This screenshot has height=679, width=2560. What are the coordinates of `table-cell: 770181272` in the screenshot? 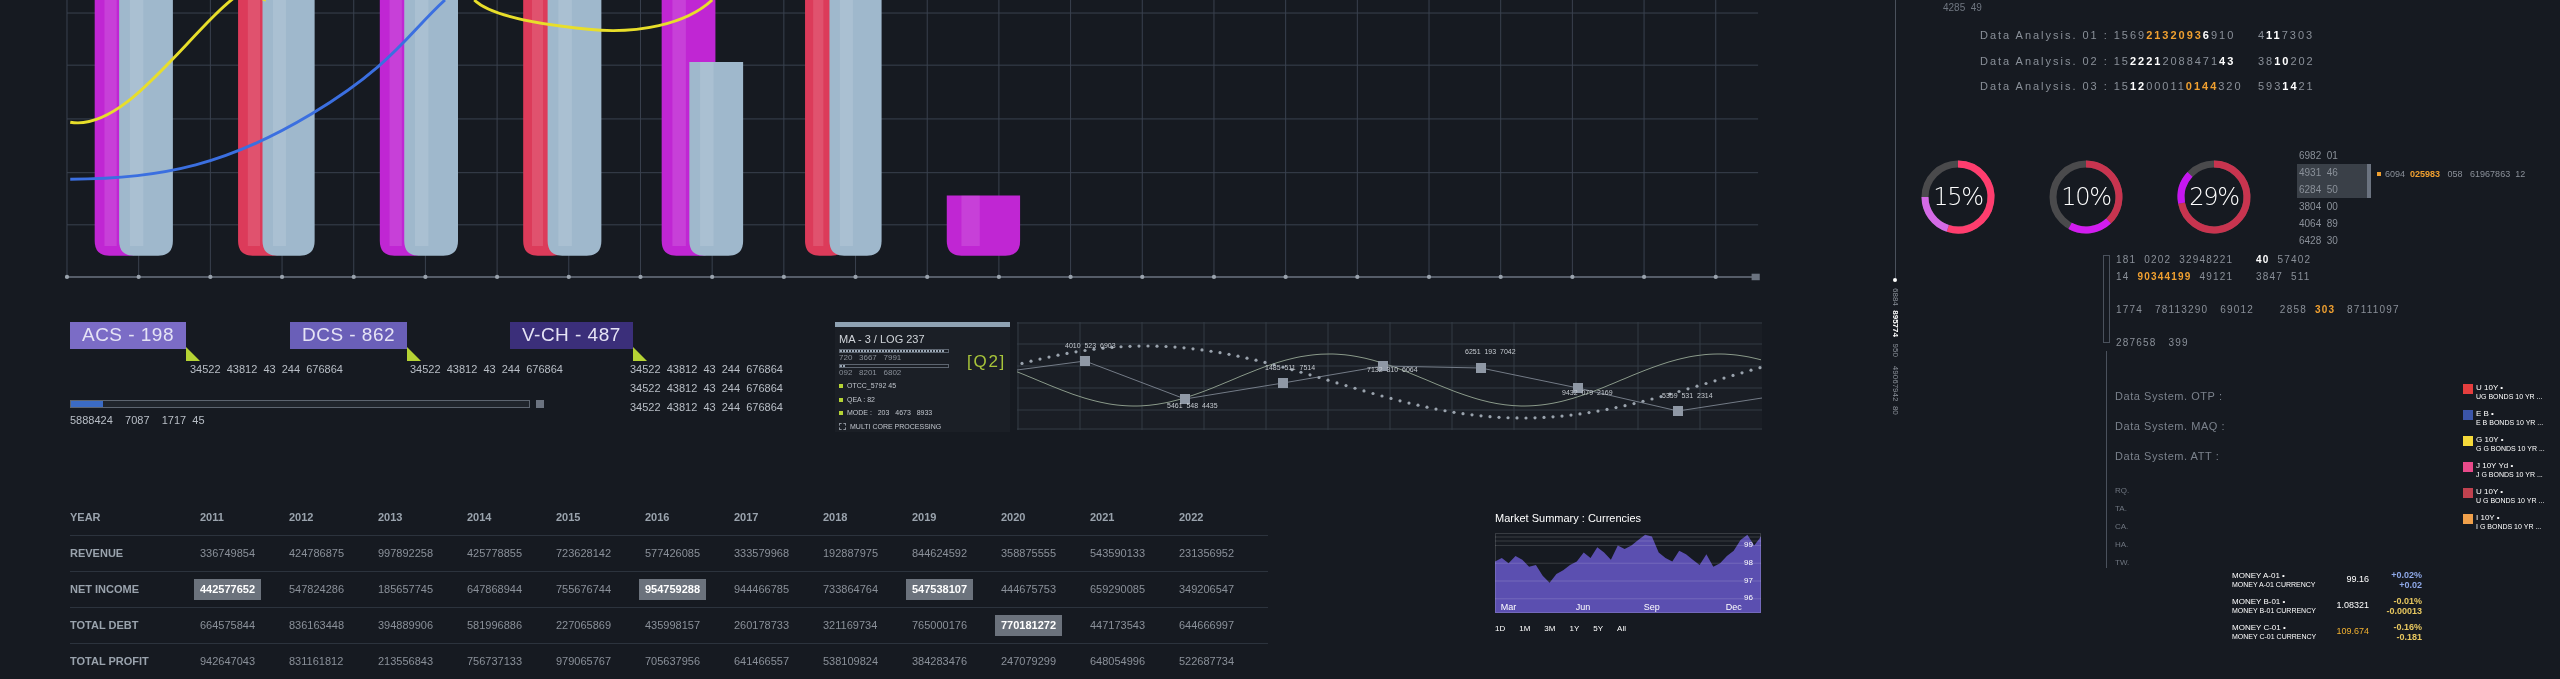 It's located at (1029, 625).